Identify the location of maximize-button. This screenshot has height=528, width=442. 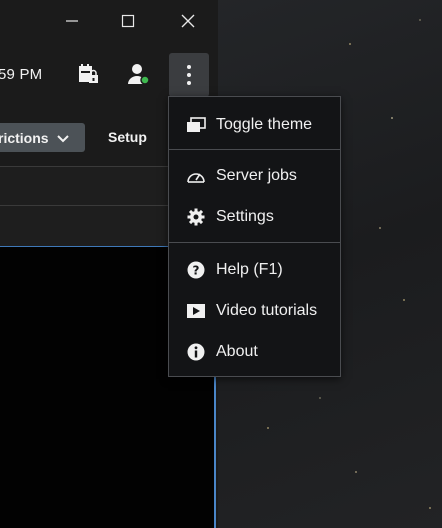
(128, 23).